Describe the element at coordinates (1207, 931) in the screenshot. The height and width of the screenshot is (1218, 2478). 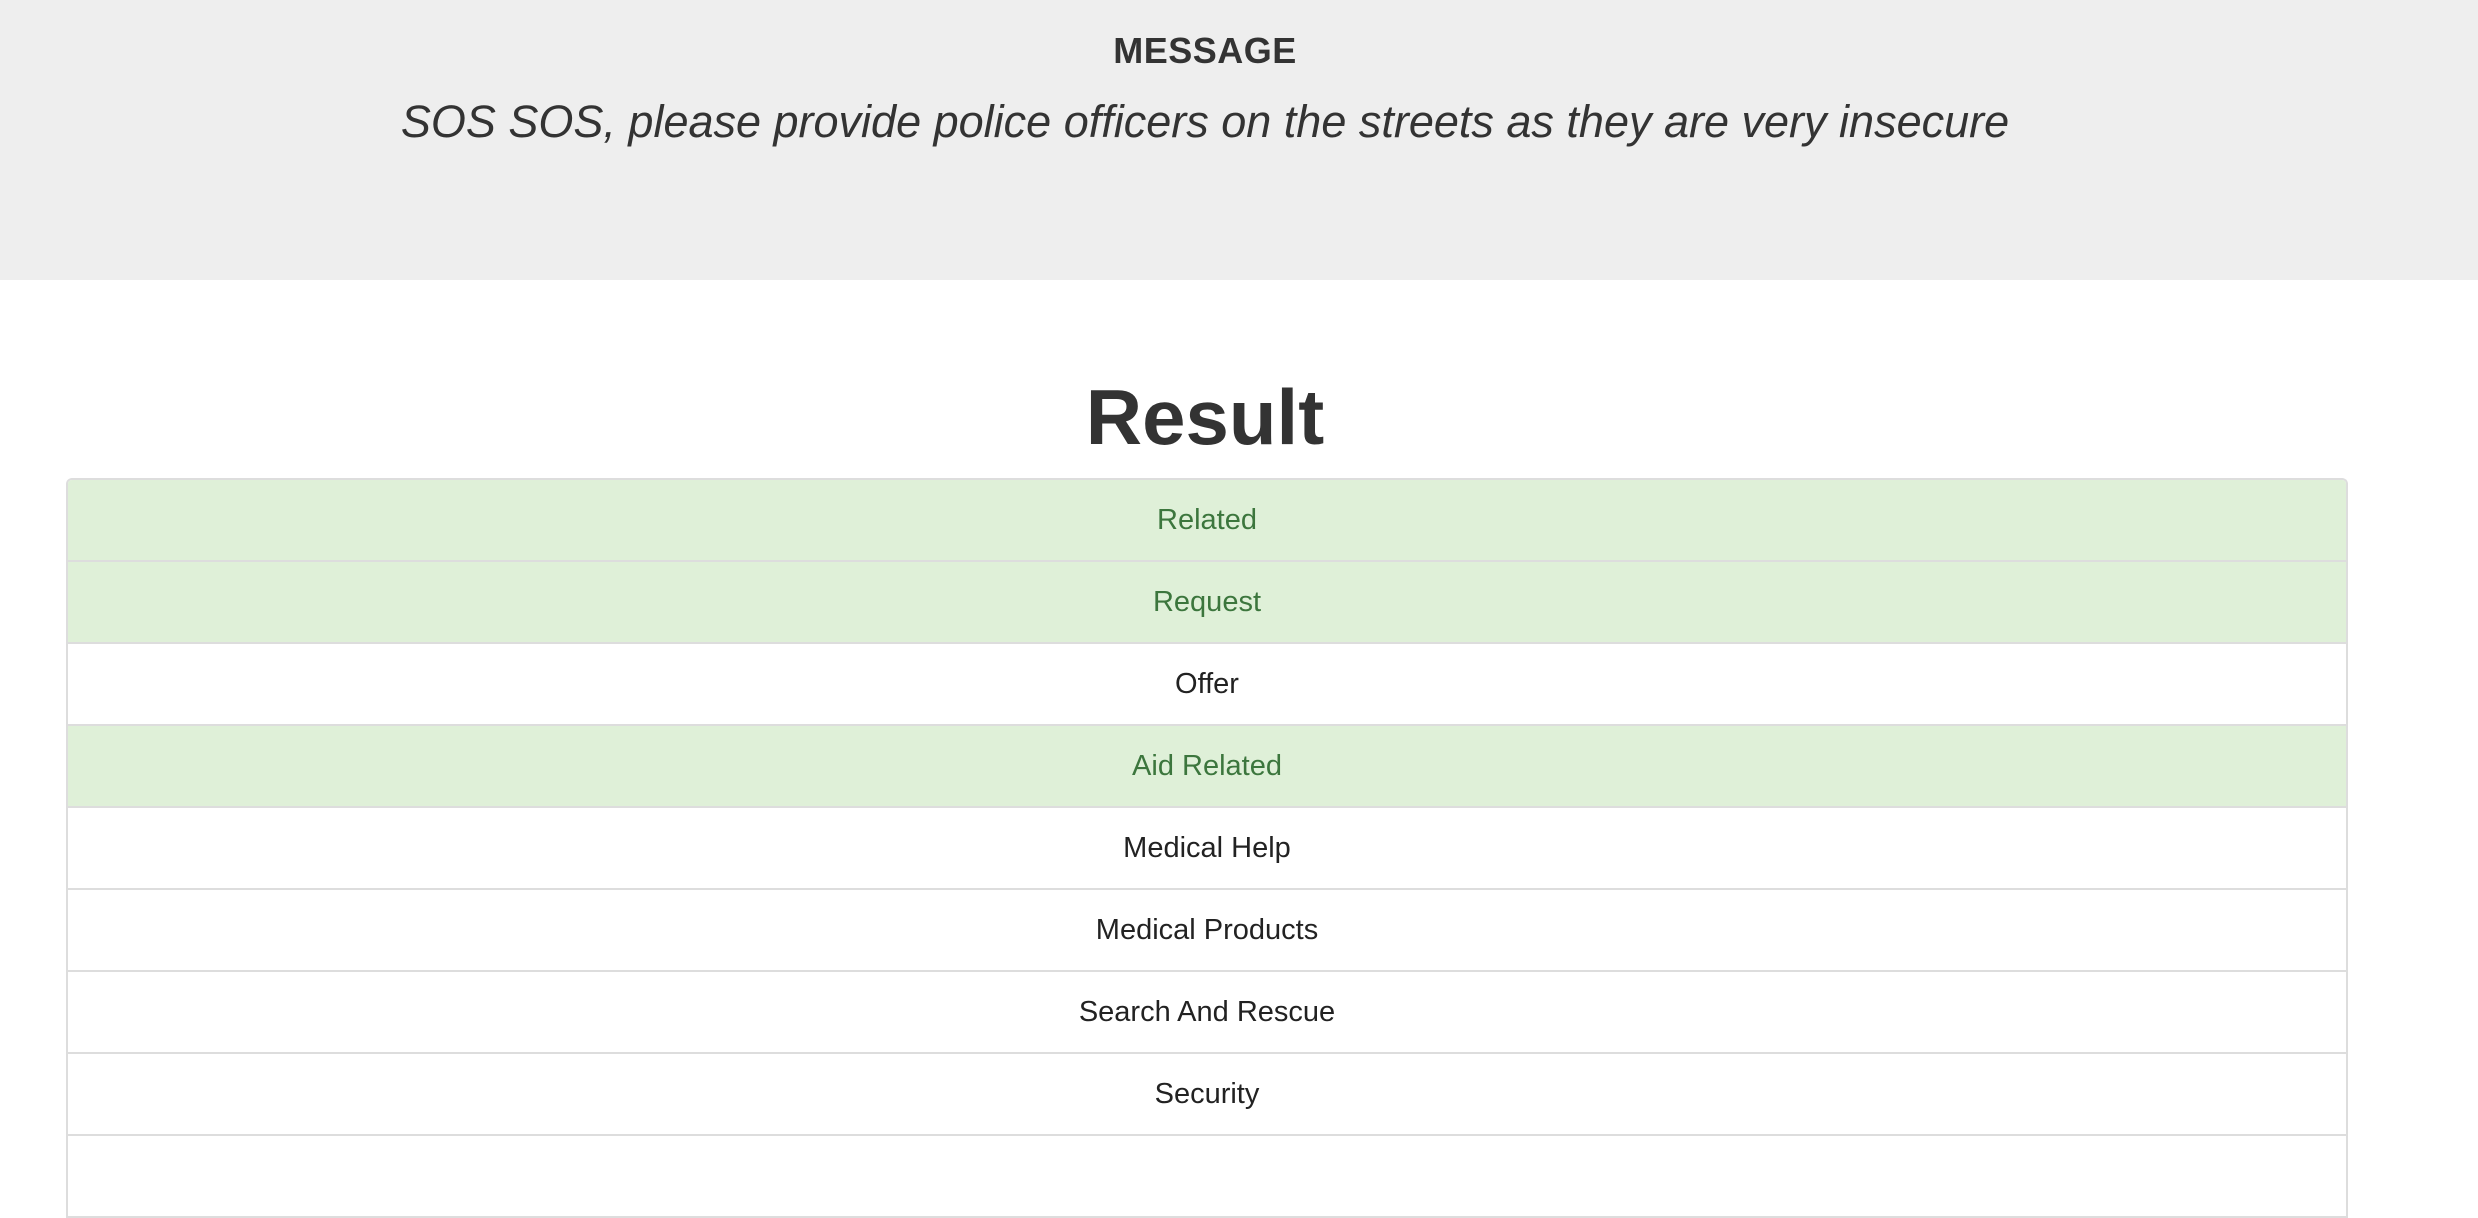
I see `category-item-medical-products: Medical Products` at that location.